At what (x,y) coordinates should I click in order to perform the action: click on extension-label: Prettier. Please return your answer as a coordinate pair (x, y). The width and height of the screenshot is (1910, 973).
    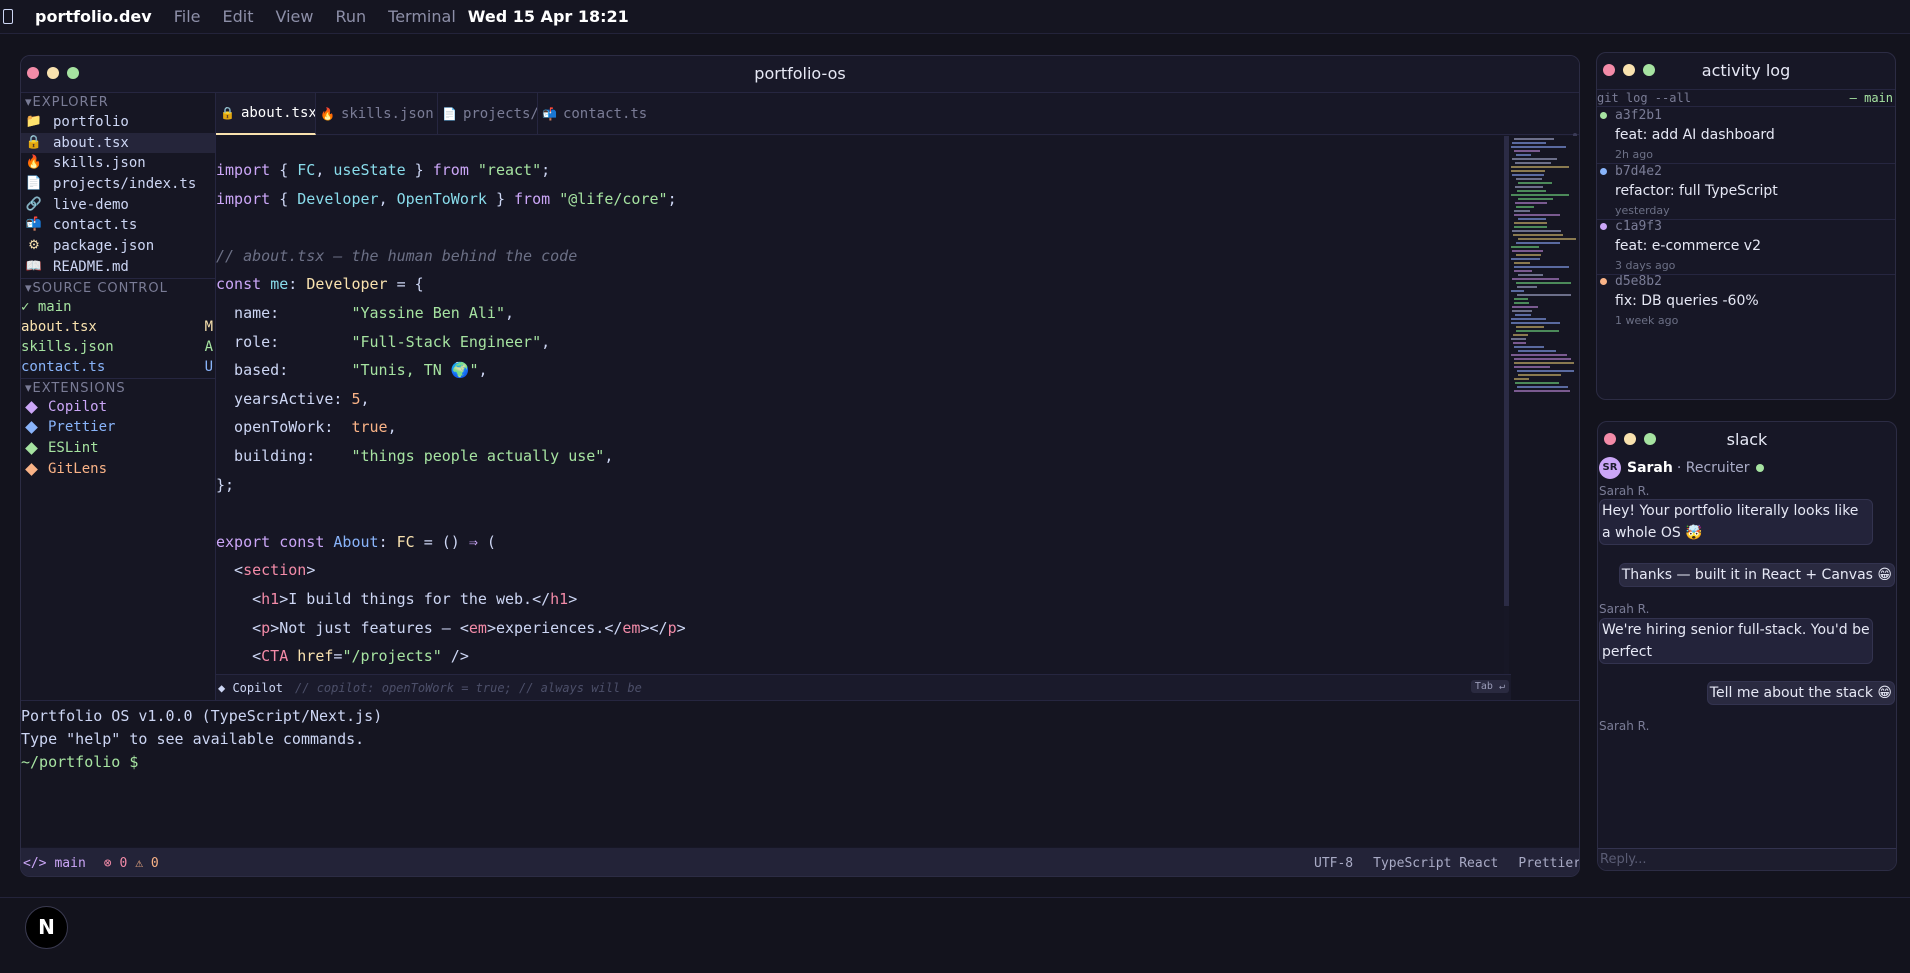
    Looking at the image, I should click on (82, 427).